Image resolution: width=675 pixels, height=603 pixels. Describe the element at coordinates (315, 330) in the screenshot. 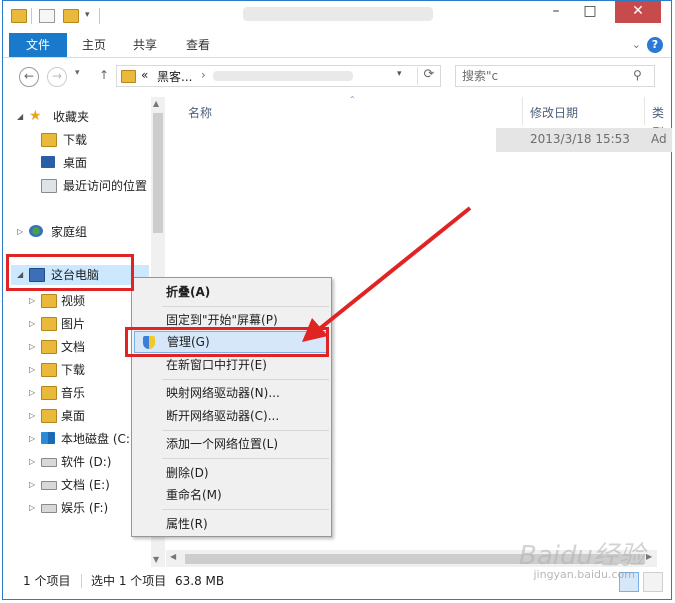

I see `arrow-head` at that location.